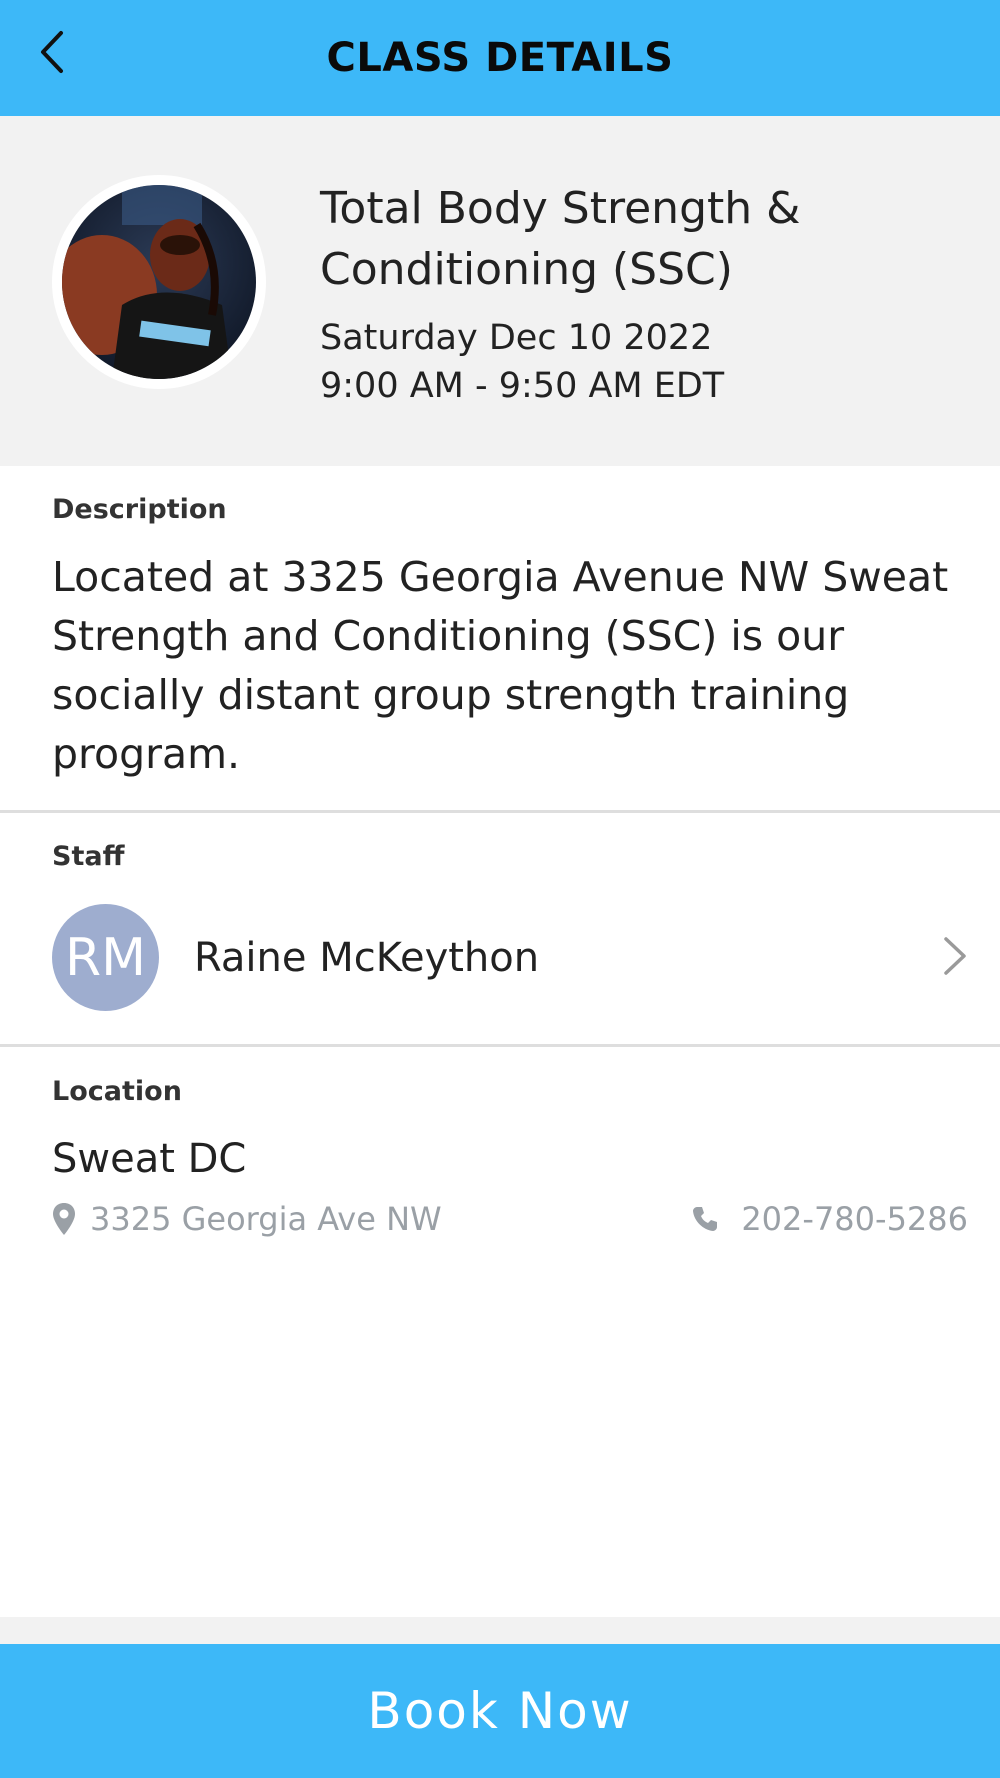  I want to click on staff-avatar: RM, so click(105, 957).